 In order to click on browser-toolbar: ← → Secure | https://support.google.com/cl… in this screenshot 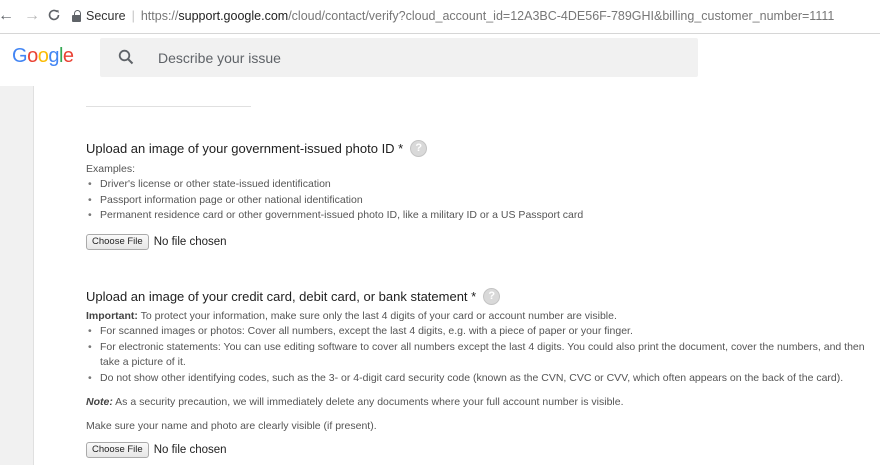, I will do `click(440, 17)`.